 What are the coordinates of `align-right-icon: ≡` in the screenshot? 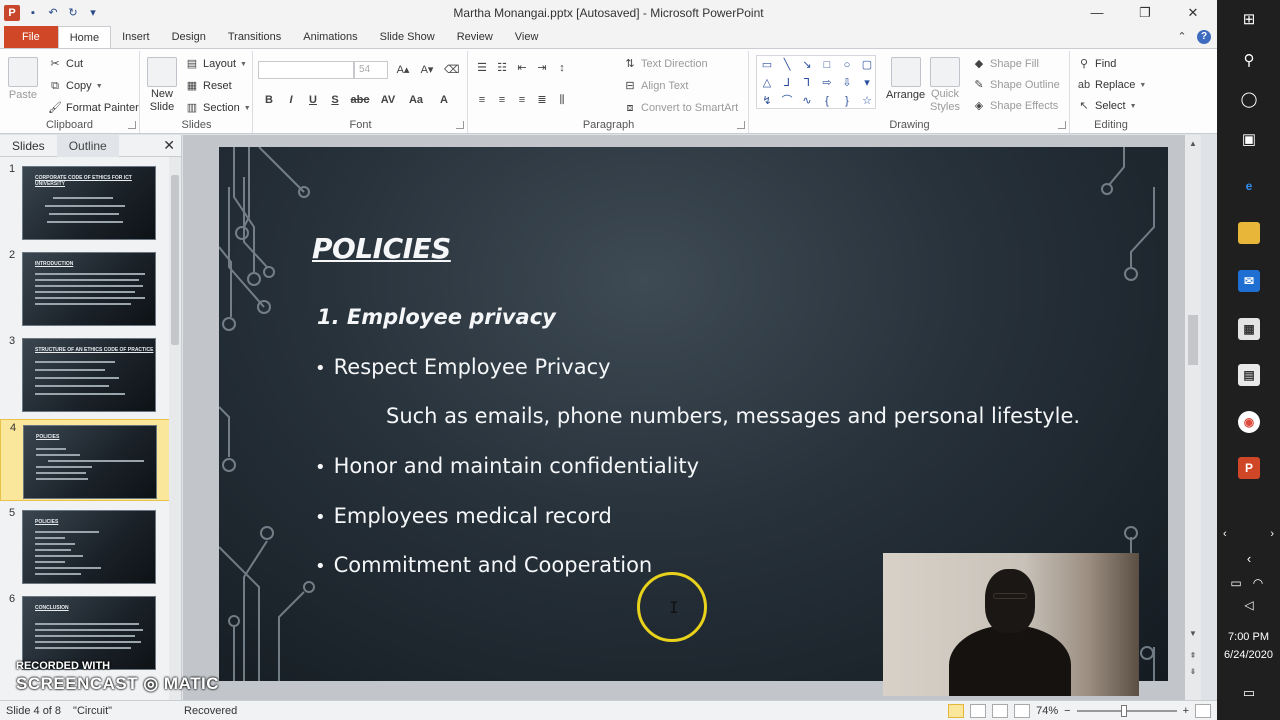 It's located at (522, 100).